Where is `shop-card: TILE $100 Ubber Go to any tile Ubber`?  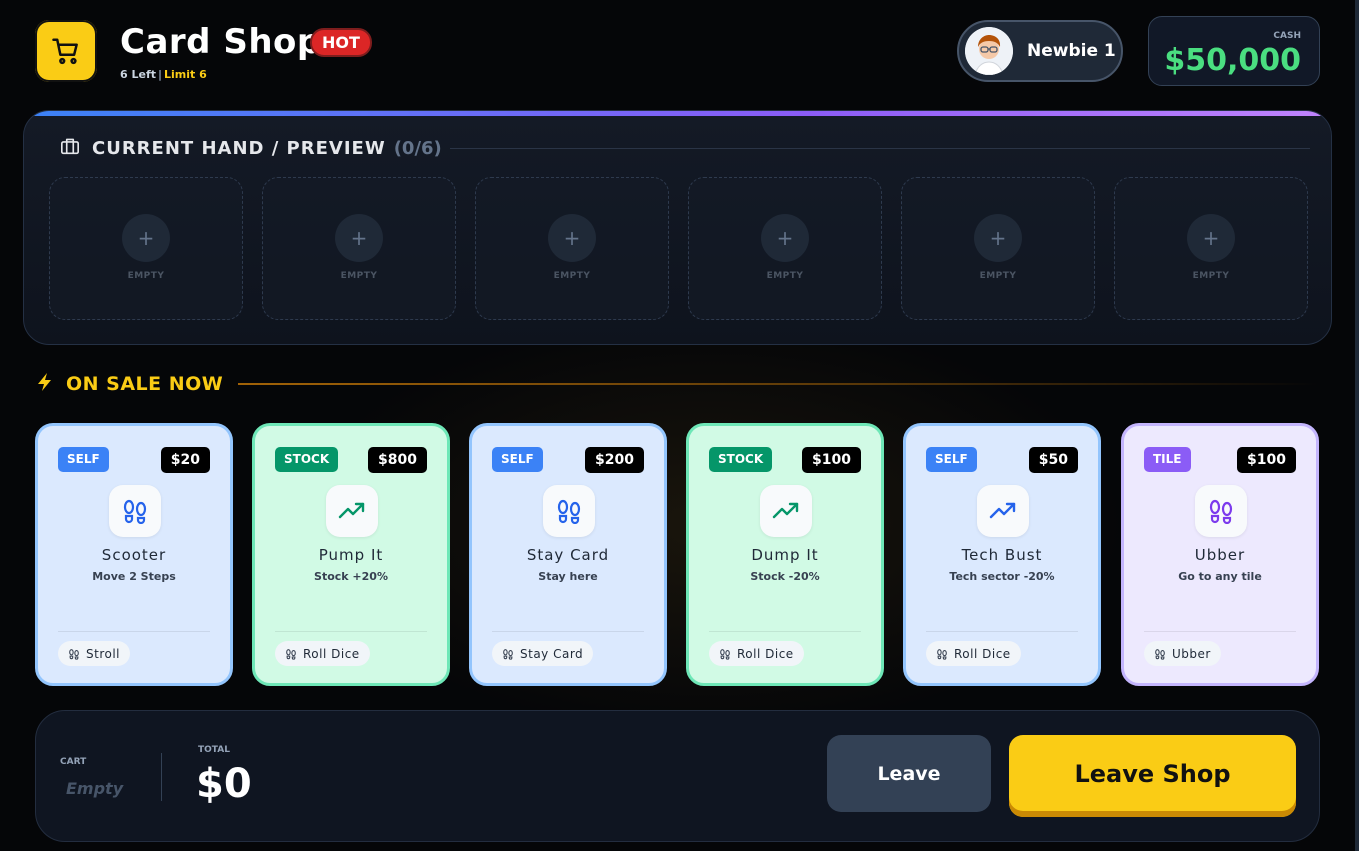
shop-card: TILE $100 Ubber Go to any tile Ubber is located at coordinates (1220, 554).